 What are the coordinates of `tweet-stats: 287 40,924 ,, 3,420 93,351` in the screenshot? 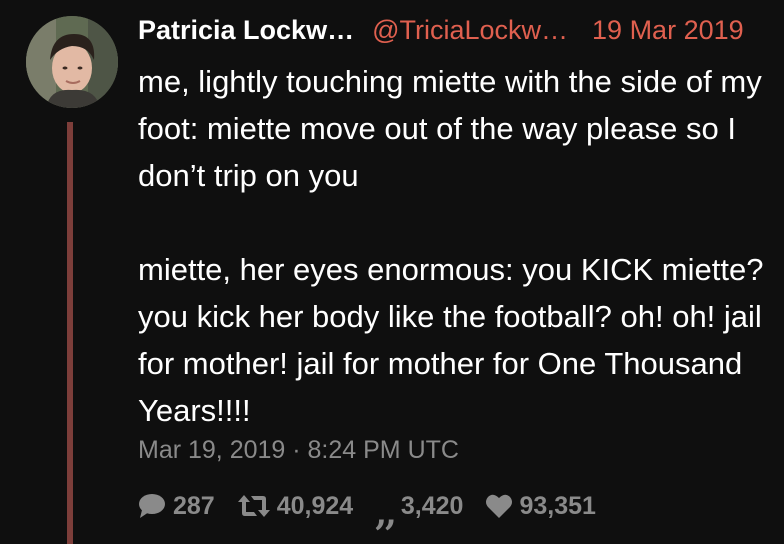 It's located at (377, 510).